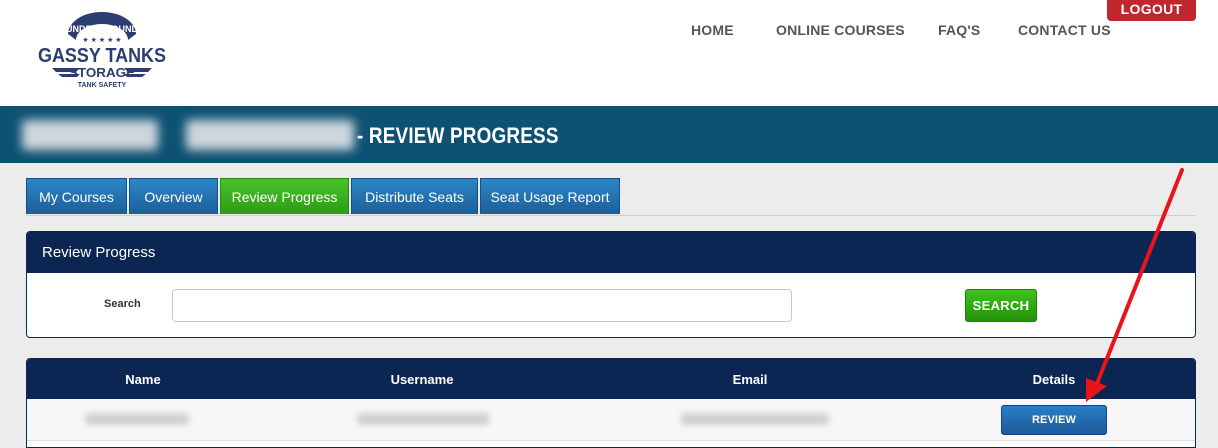  What do you see at coordinates (102, 29) in the screenshot?
I see `logo-line1: UNDERGROUND` at bounding box center [102, 29].